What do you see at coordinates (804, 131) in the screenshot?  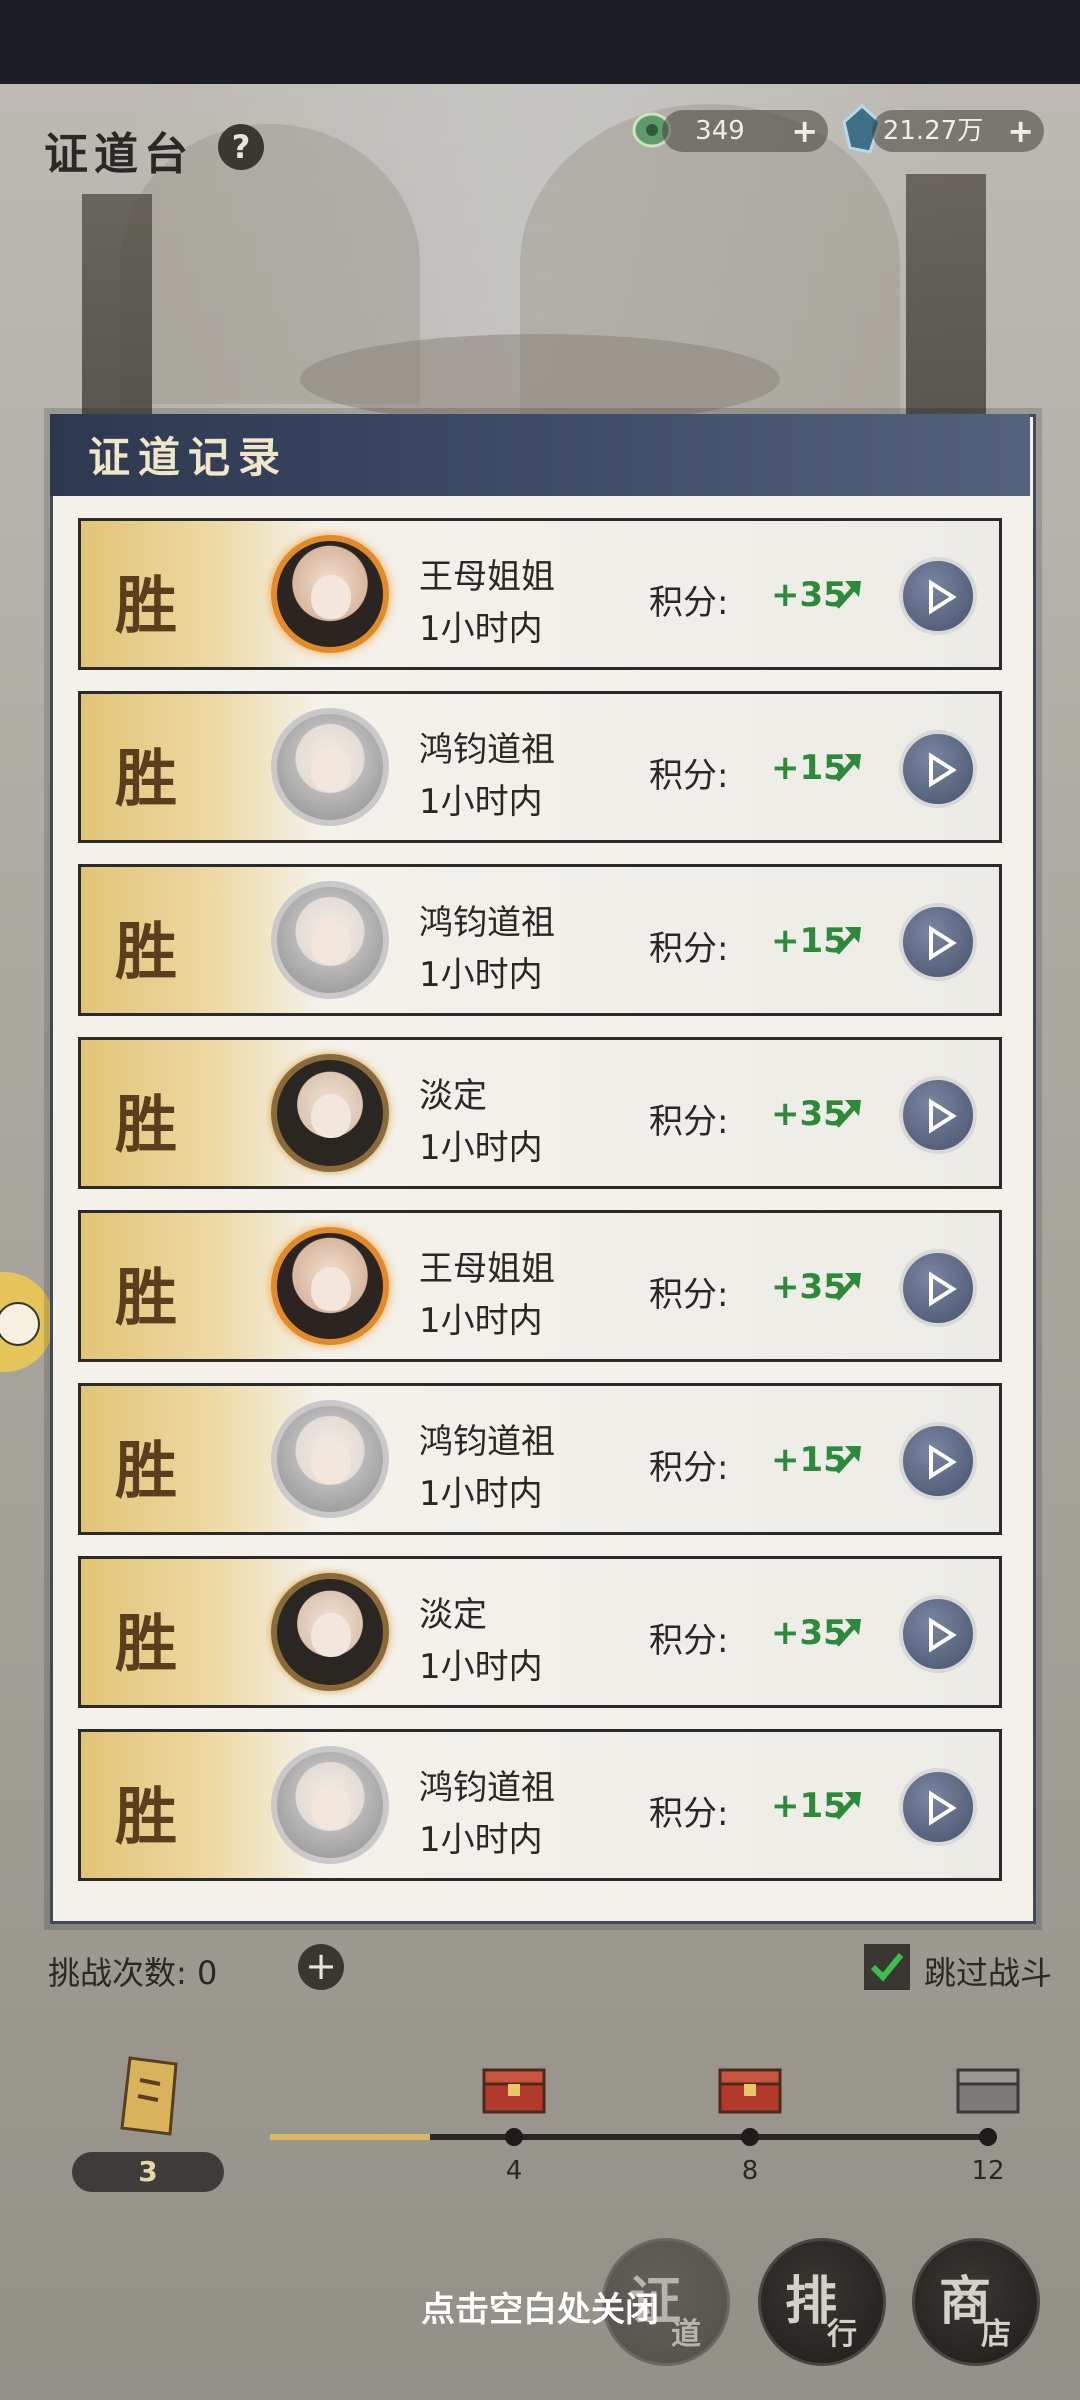 I see `add-jade-coin-button: +` at bounding box center [804, 131].